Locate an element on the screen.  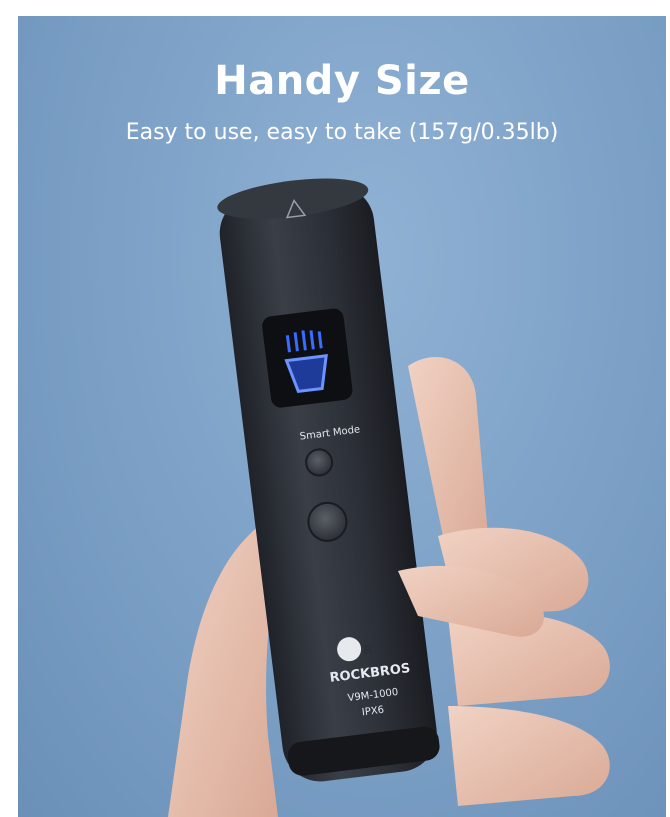
brand-mark: R is located at coordinates (368, 650).